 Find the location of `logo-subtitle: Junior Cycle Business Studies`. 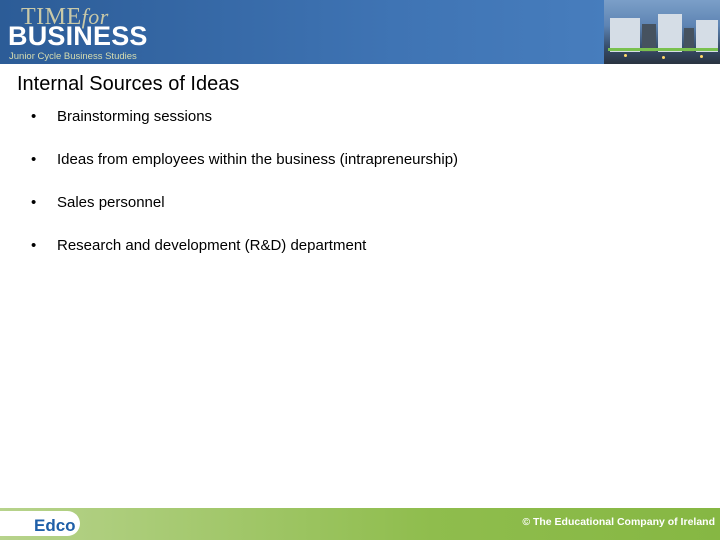

logo-subtitle: Junior Cycle Business Studies is located at coordinates (73, 56).